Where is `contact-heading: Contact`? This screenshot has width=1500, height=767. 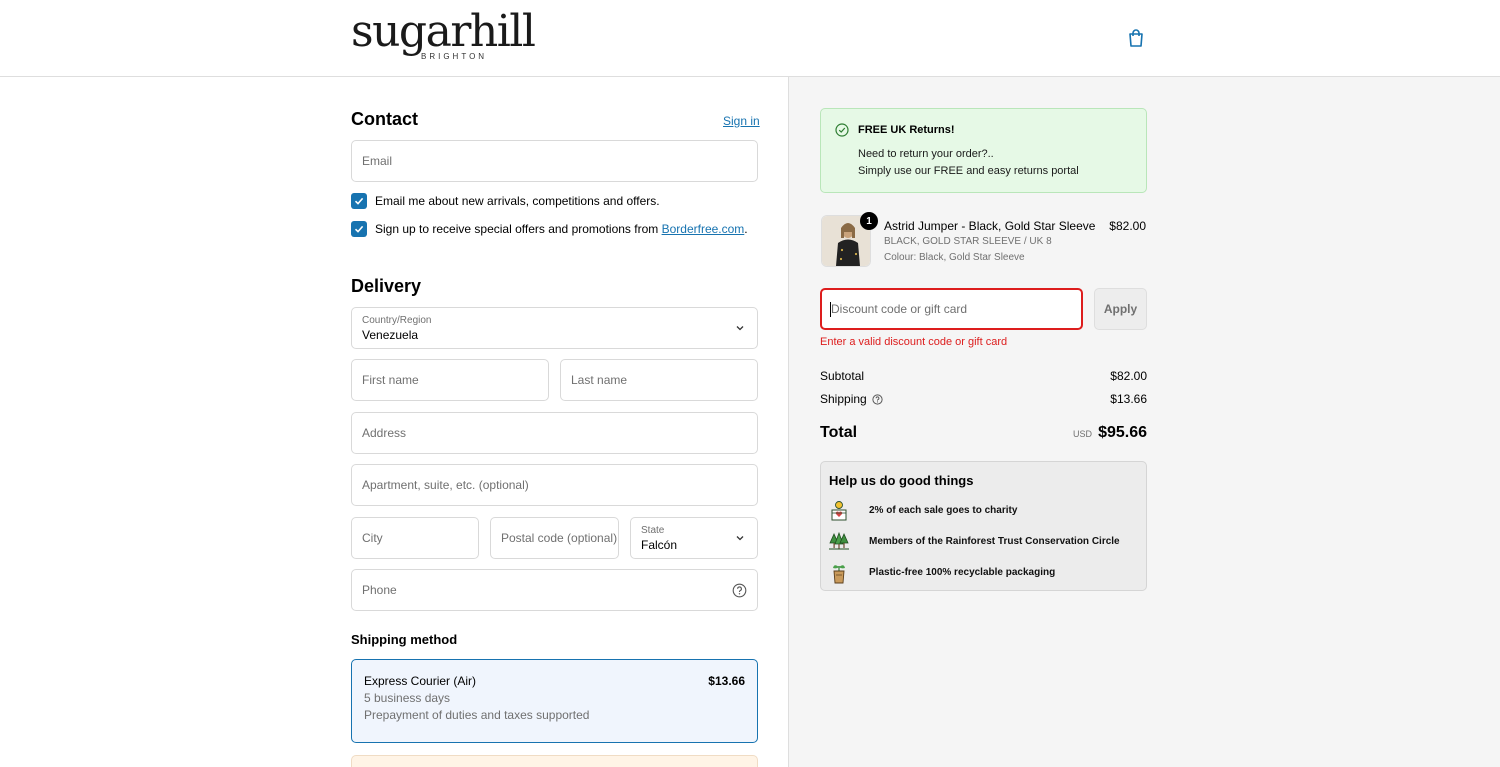
contact-heading: Contact is located at coordinates (384, 119).